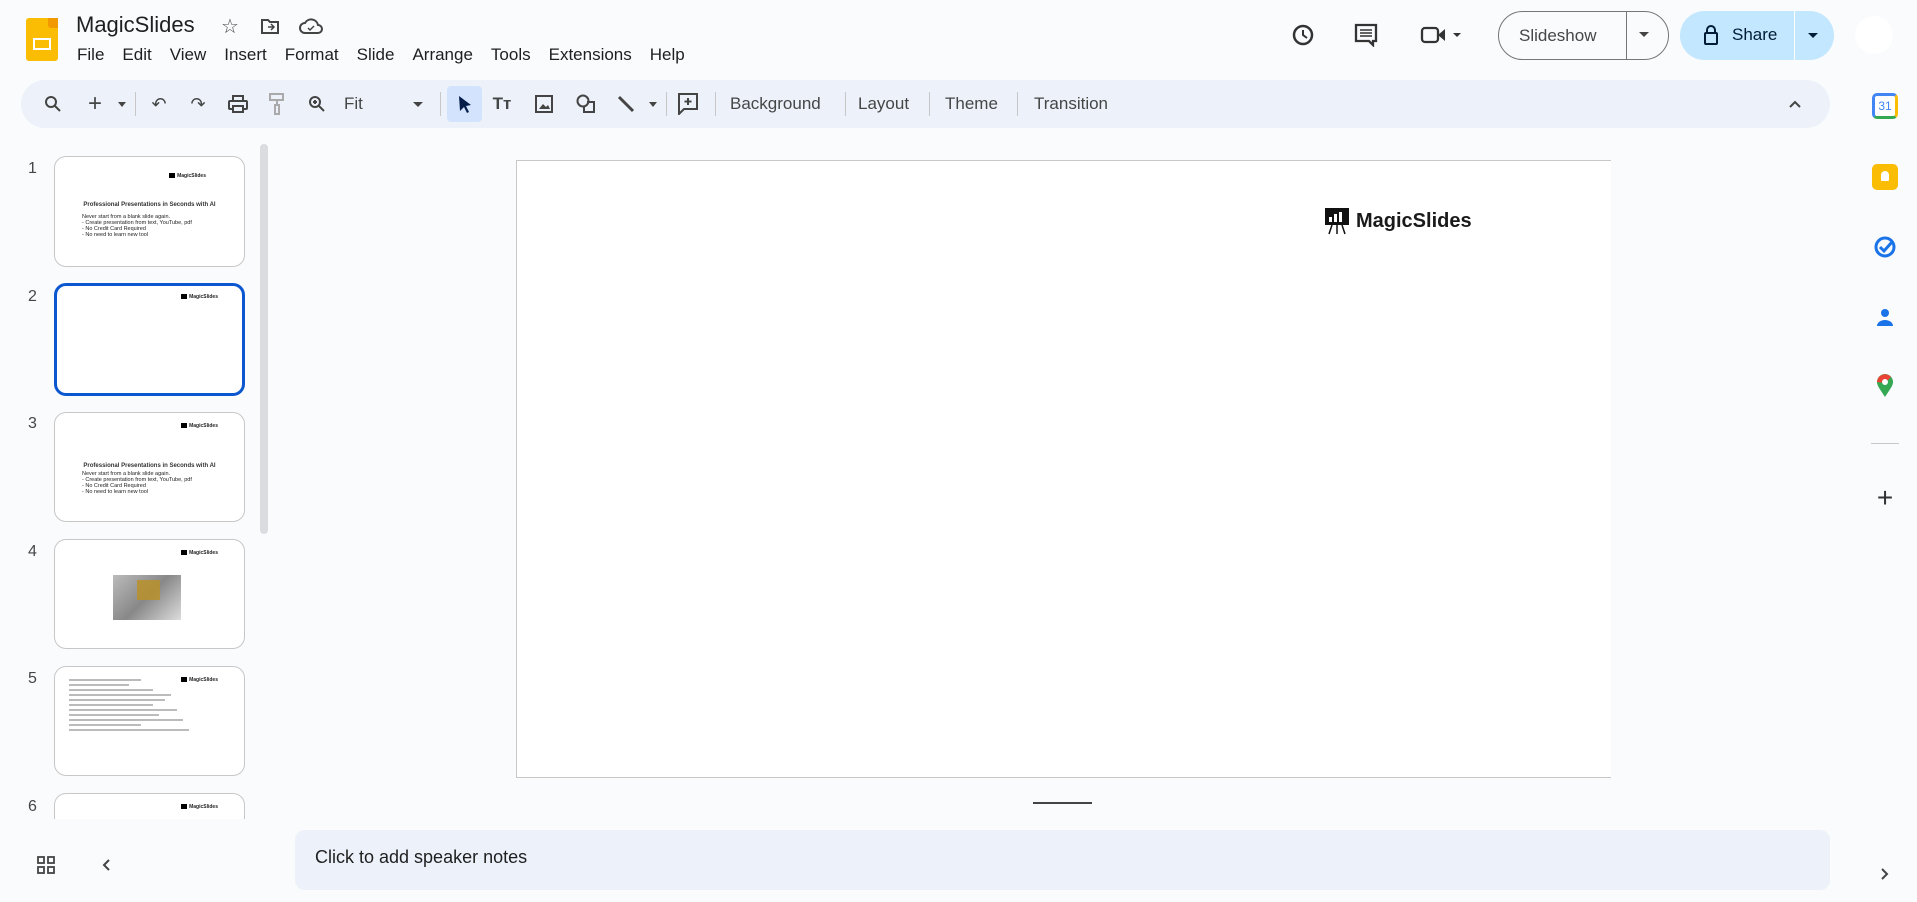 The image size is (1917, 902). What do you see at coordinates (32, 678) in the screenshot?
I see `slide-number: 5` at bounding box center [32, 678].